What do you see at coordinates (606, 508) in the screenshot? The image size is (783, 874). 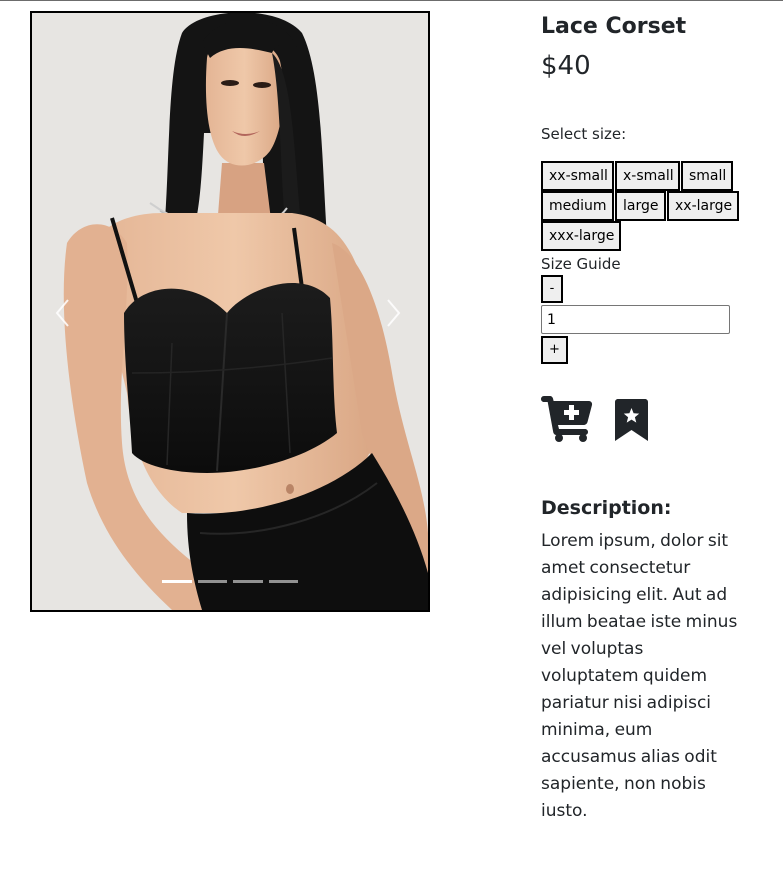 I see `description-heading: Description:` at bounding box center [606, 508].